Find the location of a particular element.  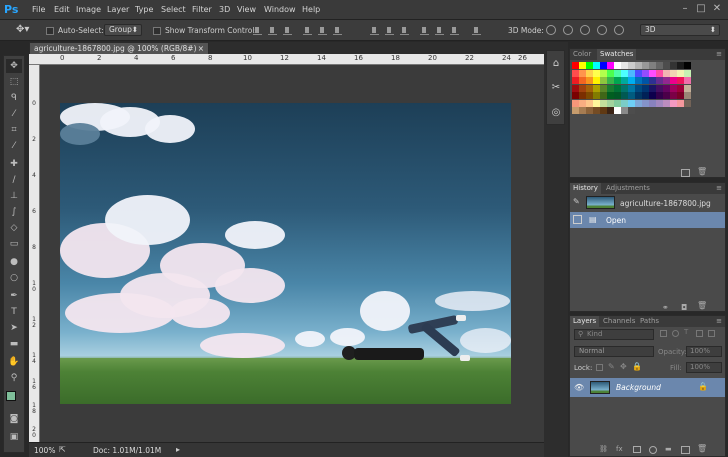

crop-tool-icon: ⌗ is located at coordinates (14, 130).